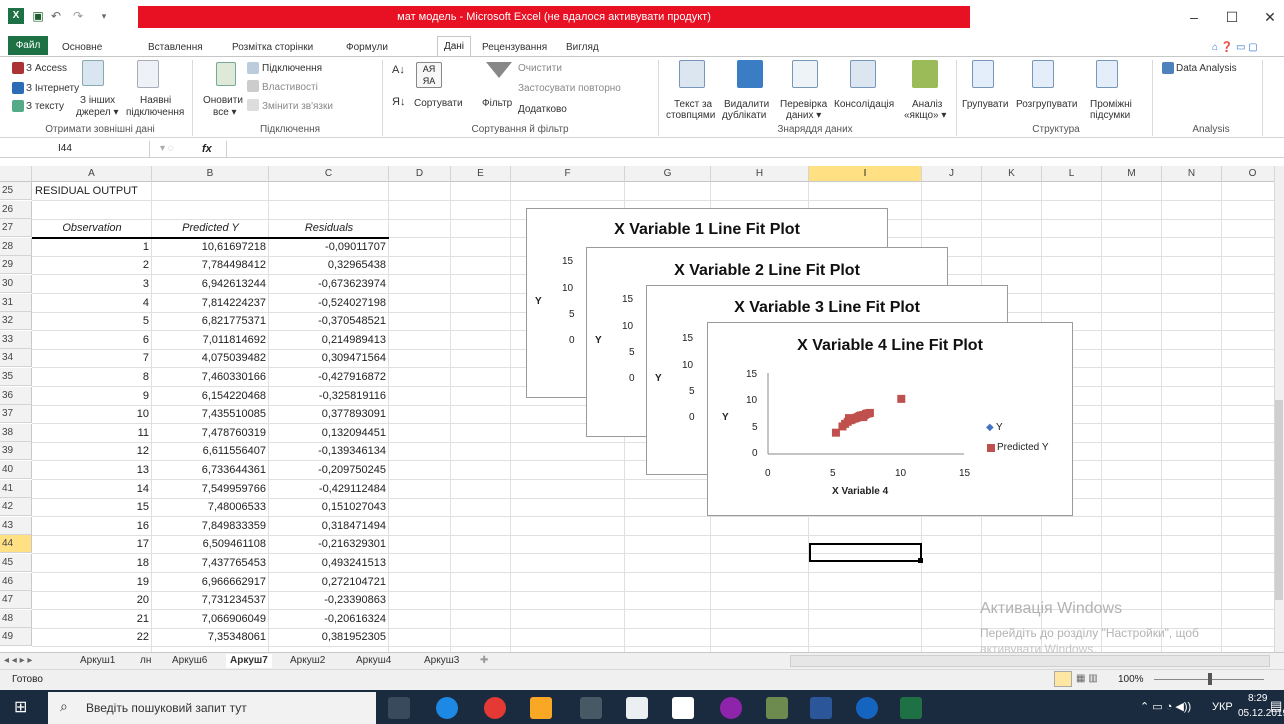 The width and height of the screenshot is (1284, 724). Describe the element at coordinates (1206, 69) in the screenshot. I see `data-analysis-button: Data Analysis` at that location.